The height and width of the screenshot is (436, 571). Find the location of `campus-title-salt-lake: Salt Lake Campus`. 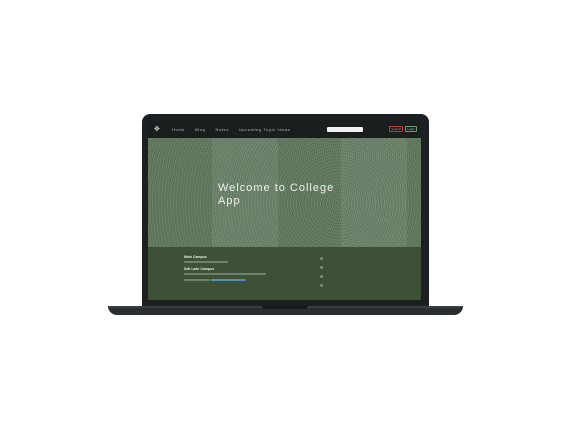

campus-title-salt-lake: Salt Lake Campus is located at coordinates (199, 269).